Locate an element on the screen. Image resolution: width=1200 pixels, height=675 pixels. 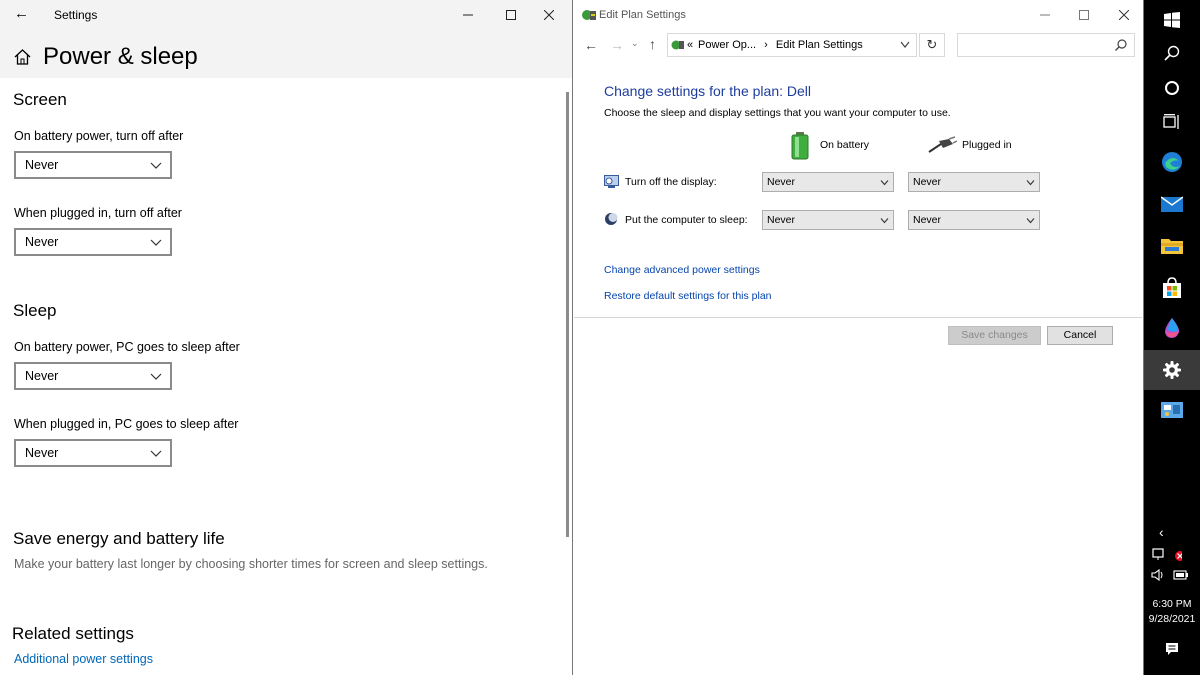
search-box is located at coordinates (1046, 45).